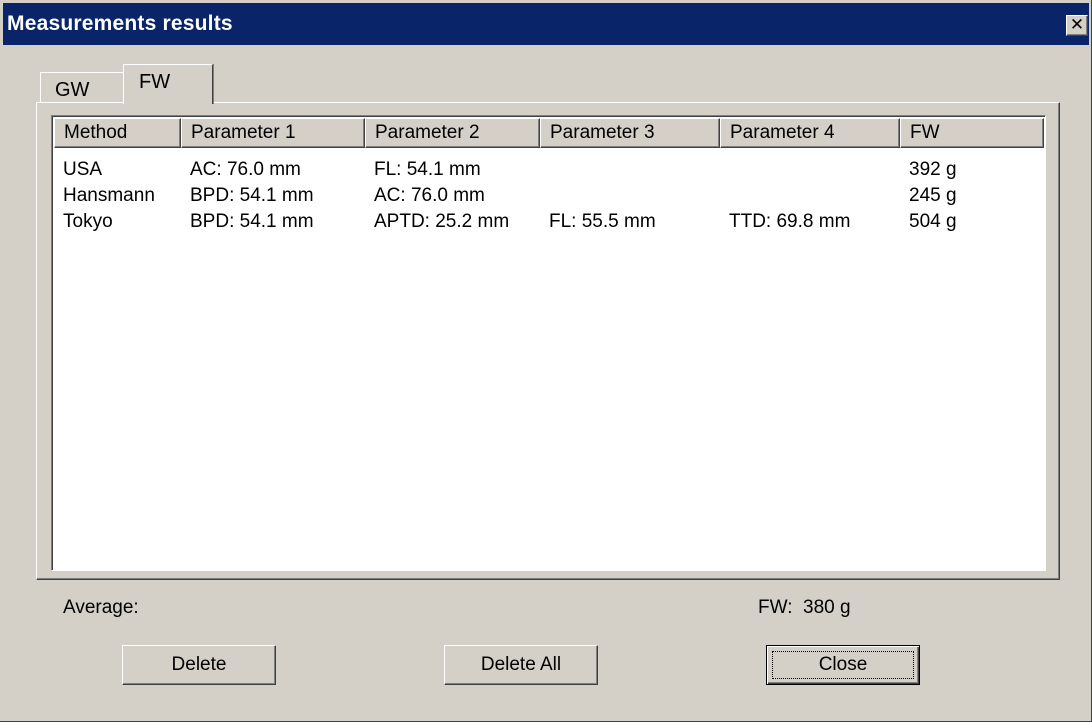 The width and height of the screenshot is (1092, 722). I want to click on tab-gw: GW, so click(83, 87).